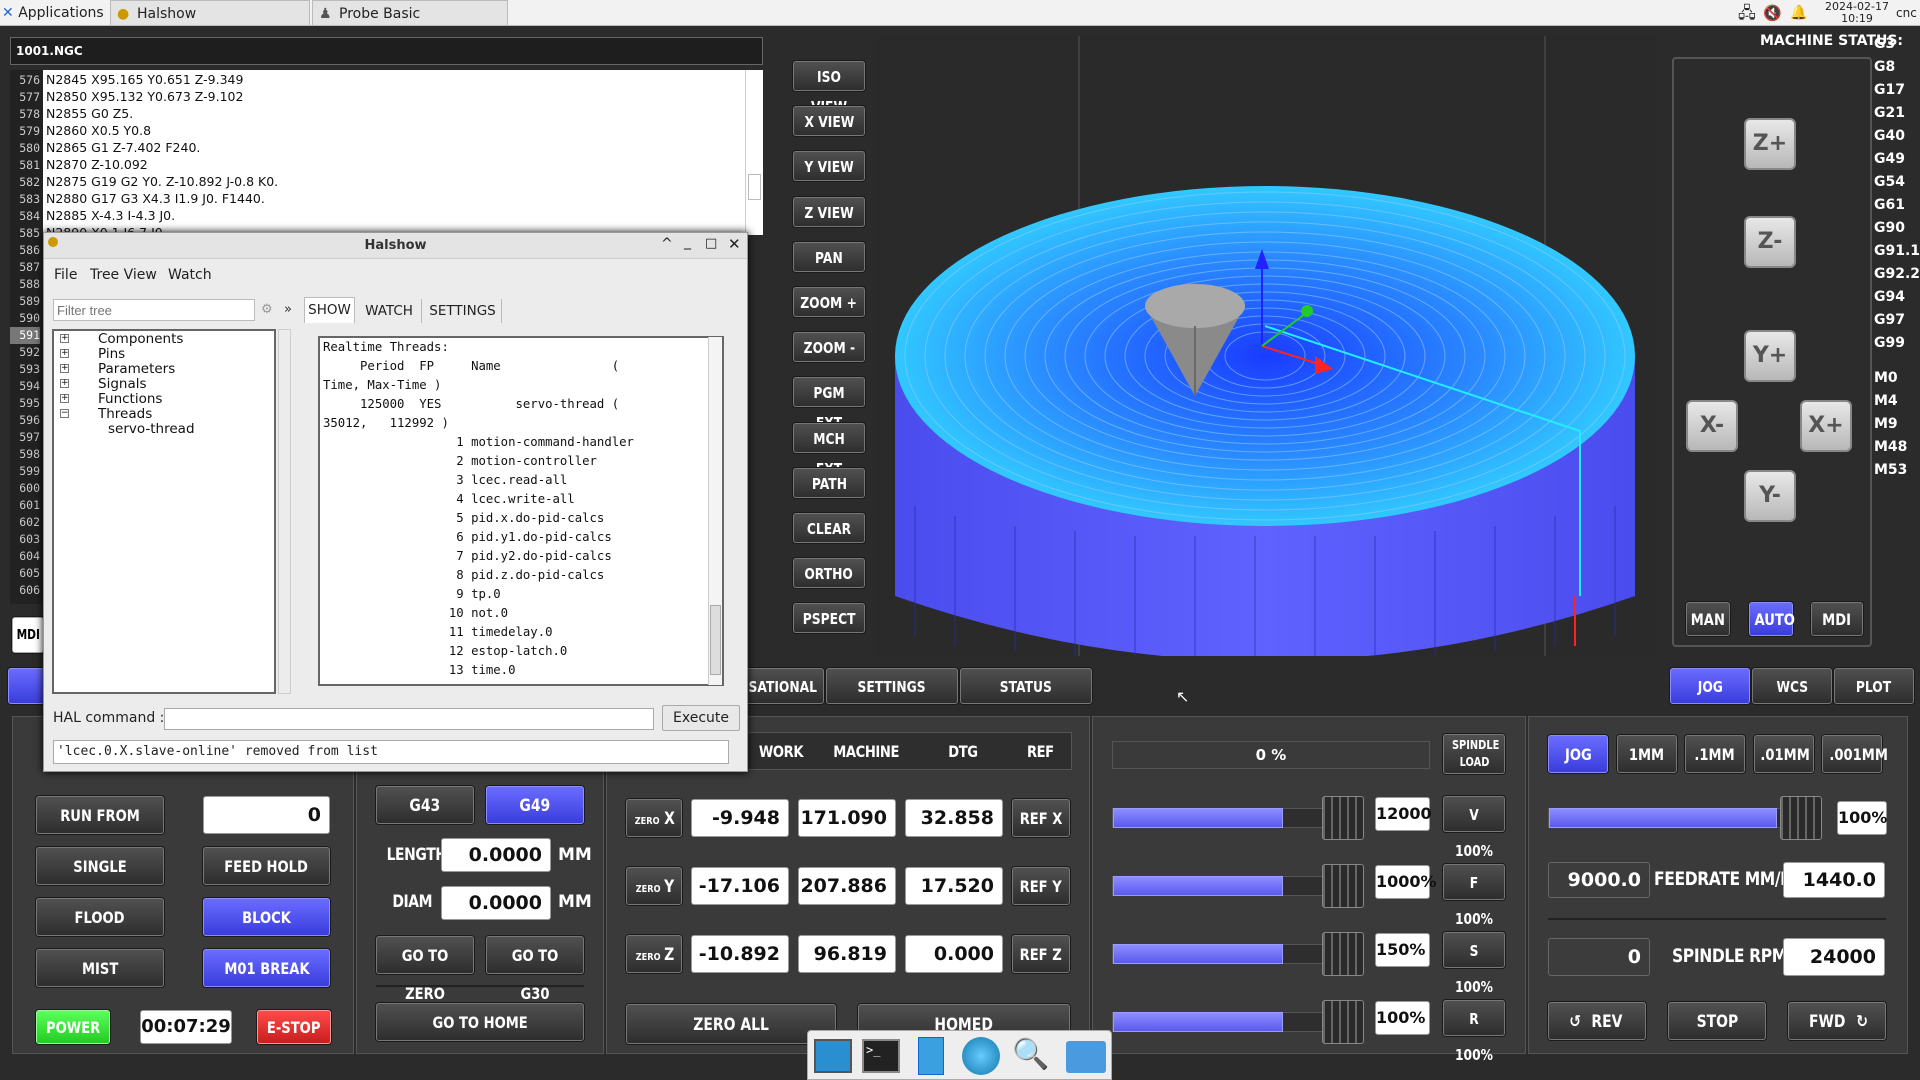  What do you see at coordinates (164, 339) in the screenshot?
I see `tree-item: + Components` at bounding box center [164, 339].